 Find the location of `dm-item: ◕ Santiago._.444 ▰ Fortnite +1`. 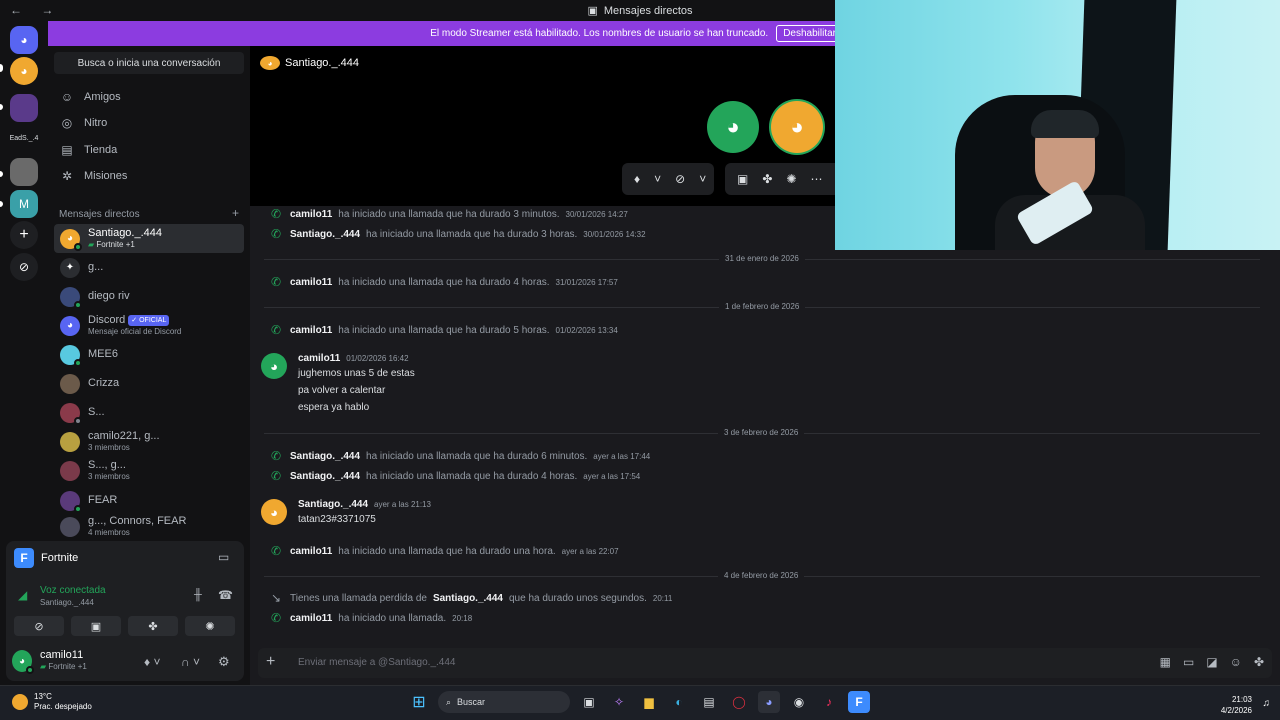

dm-item: ◕ Santiago._.444 ▰ Fortnite +1 is located at coordinates (149, 238).